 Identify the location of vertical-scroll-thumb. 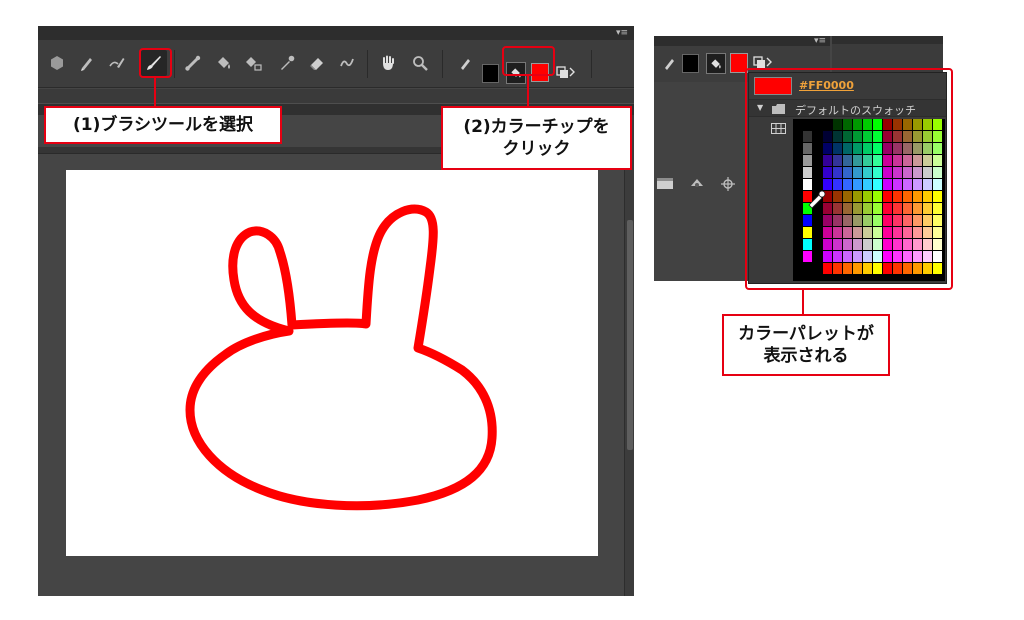
(630, 335).